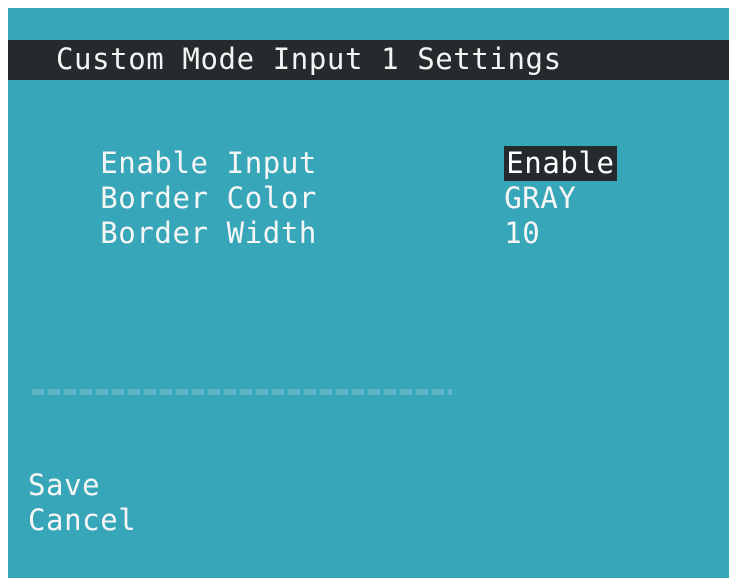  What do you see at coordinates (242, 392) in the screenshot?
I see `faint-artifact` at bounding box center [242, 392].